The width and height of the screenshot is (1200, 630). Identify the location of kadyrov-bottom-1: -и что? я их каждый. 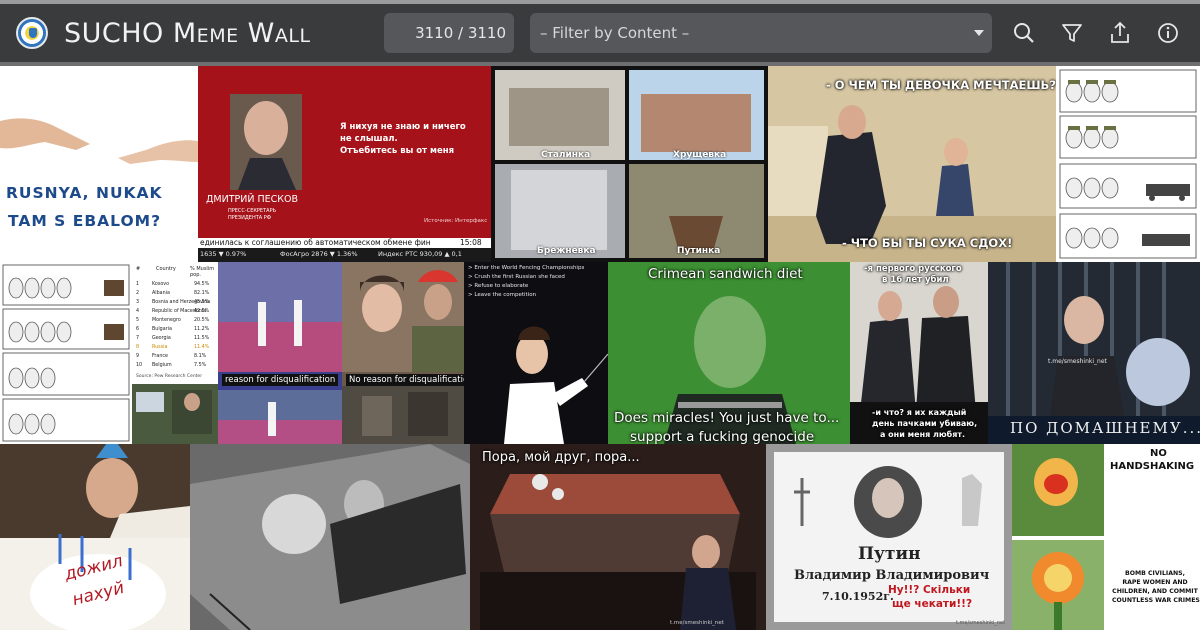
(919, 412).